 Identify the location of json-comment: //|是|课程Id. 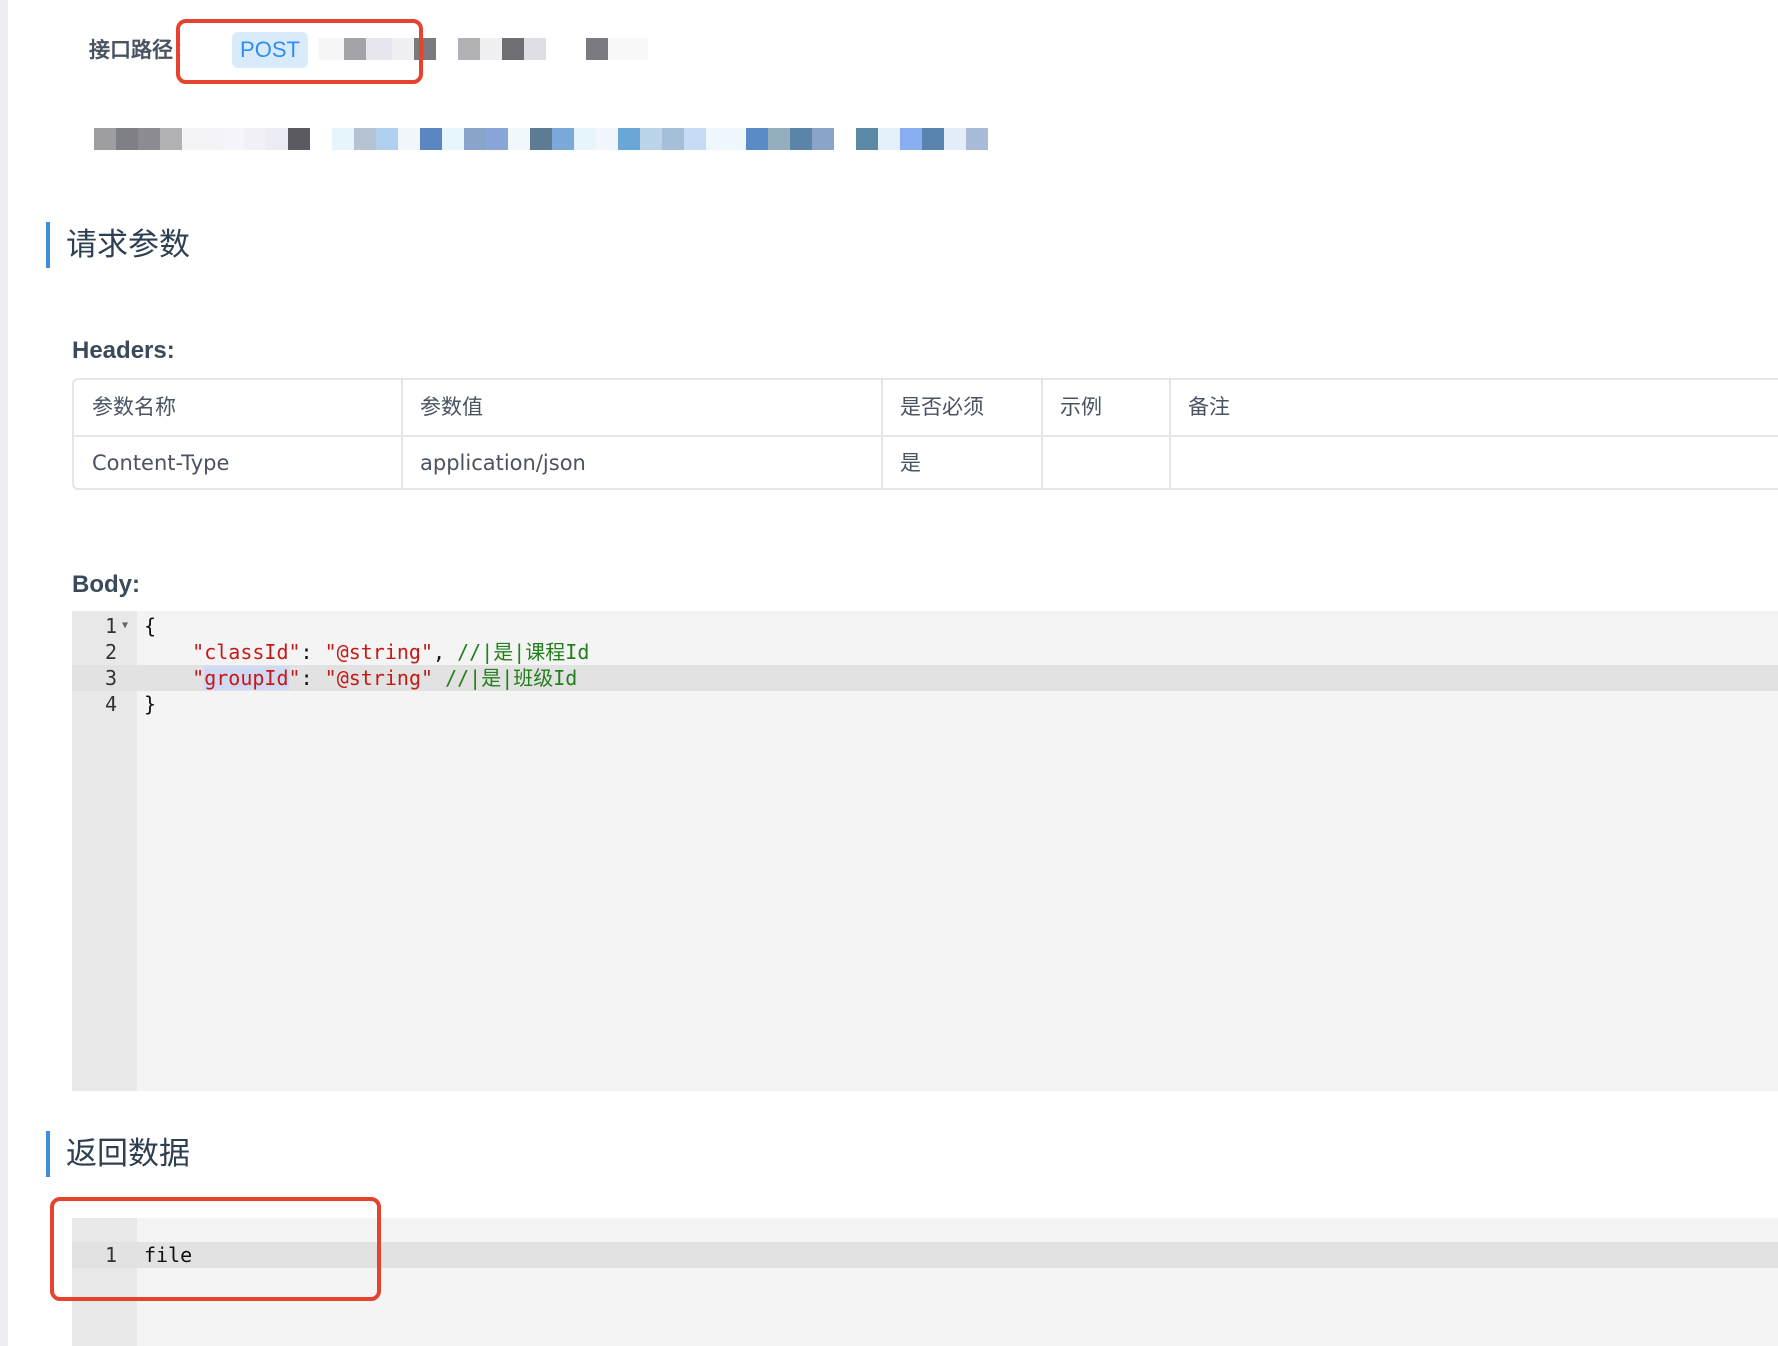
(523, 652).